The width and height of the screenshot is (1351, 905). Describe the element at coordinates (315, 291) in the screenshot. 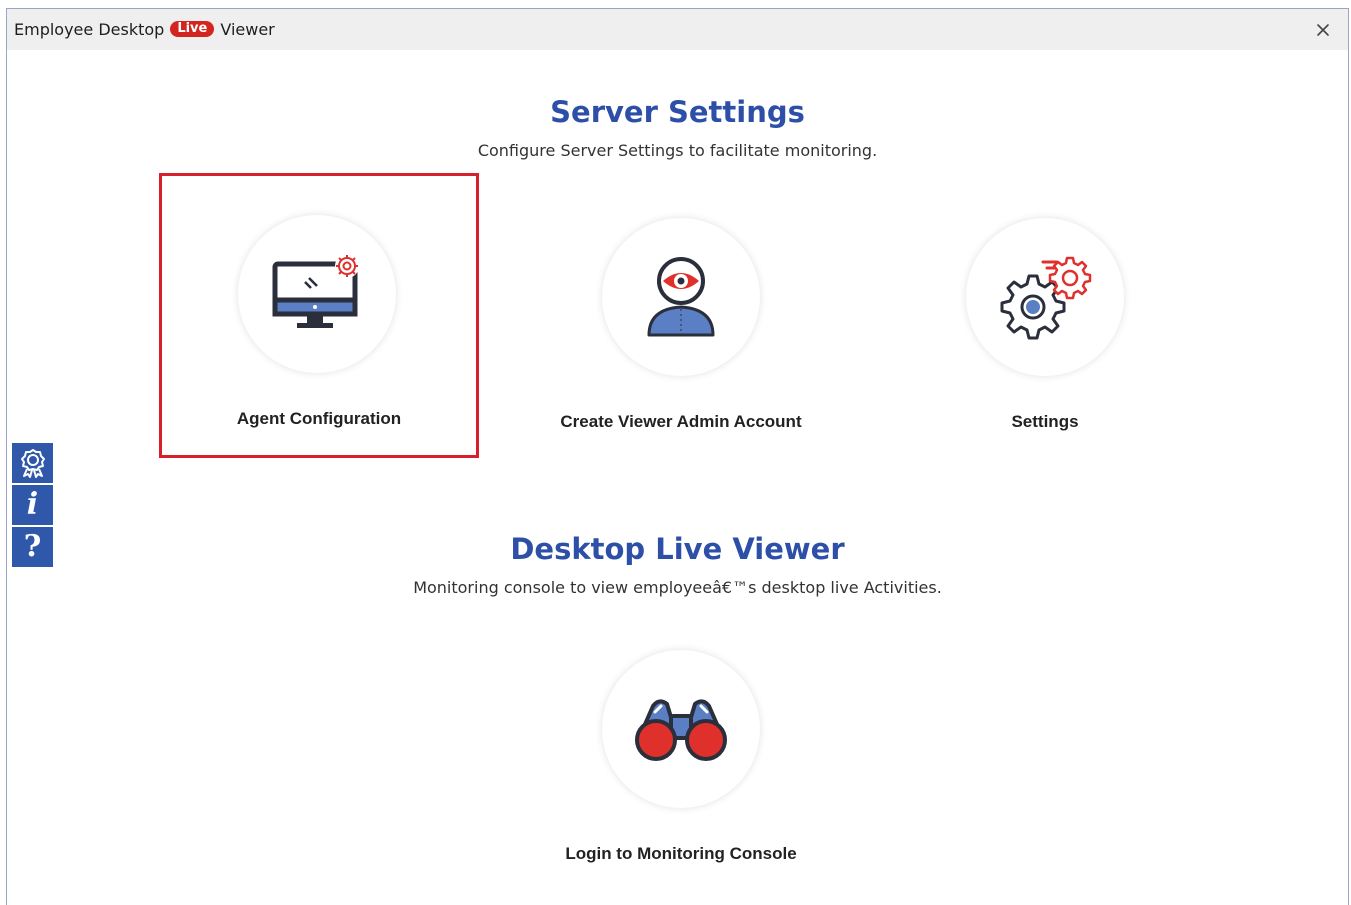

I see `monitor-gear-icon` at that location.